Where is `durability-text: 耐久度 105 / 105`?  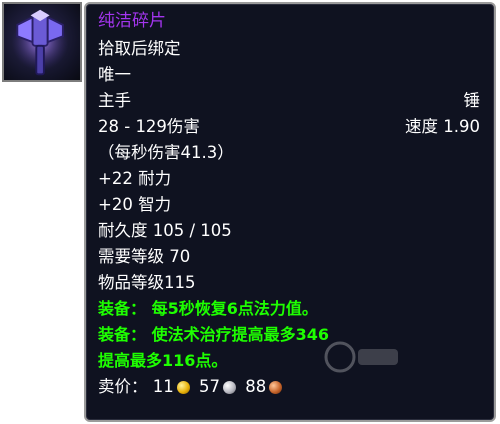 durability-text: 耐久度 105 / 105 is located at coordinates (165, 230).